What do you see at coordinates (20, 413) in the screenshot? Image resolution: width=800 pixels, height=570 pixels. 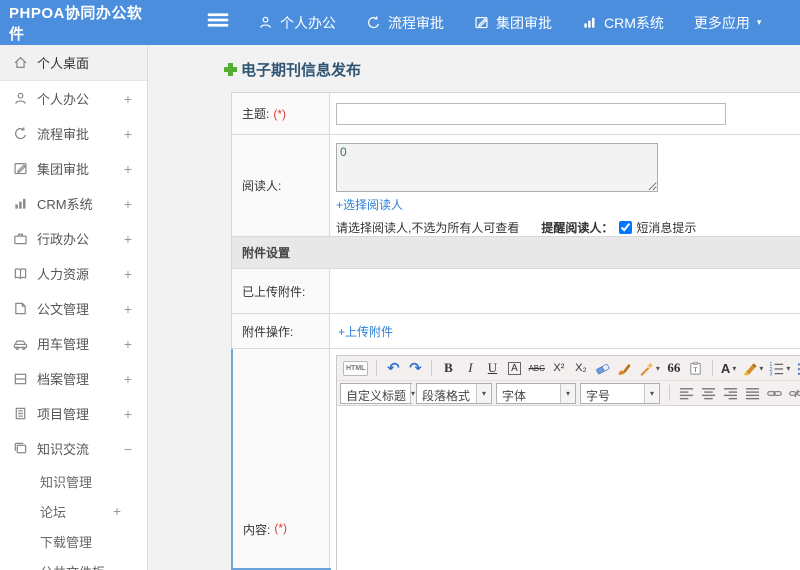 I see `project-icon` at bounding box center [20, 413].